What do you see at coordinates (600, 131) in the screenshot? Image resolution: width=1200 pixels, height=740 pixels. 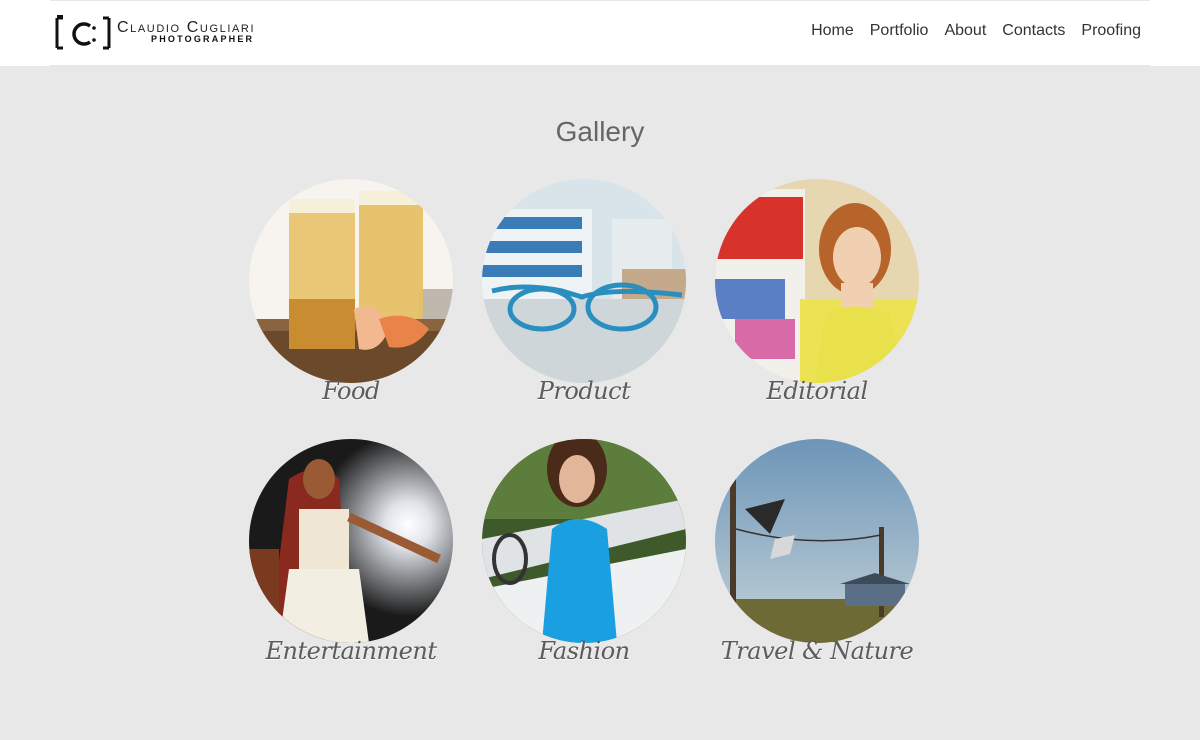 I see `page-title: Gallery` at bounding box center [600, 131].